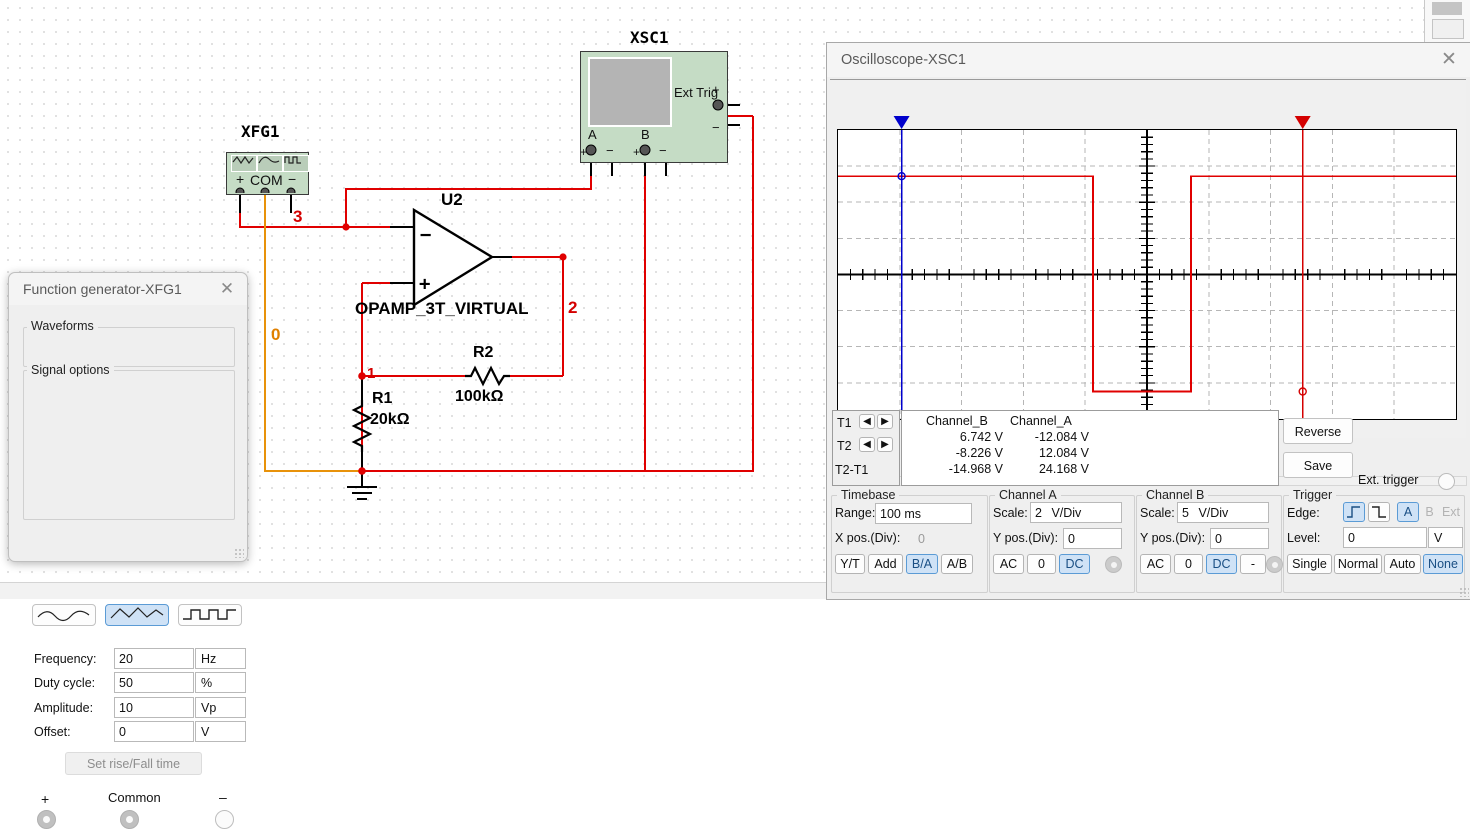  What do you see at coordinates (1302, 122) in the screenshot?
I see `cursor-t2-handle` at bounding box center [1302, 122].